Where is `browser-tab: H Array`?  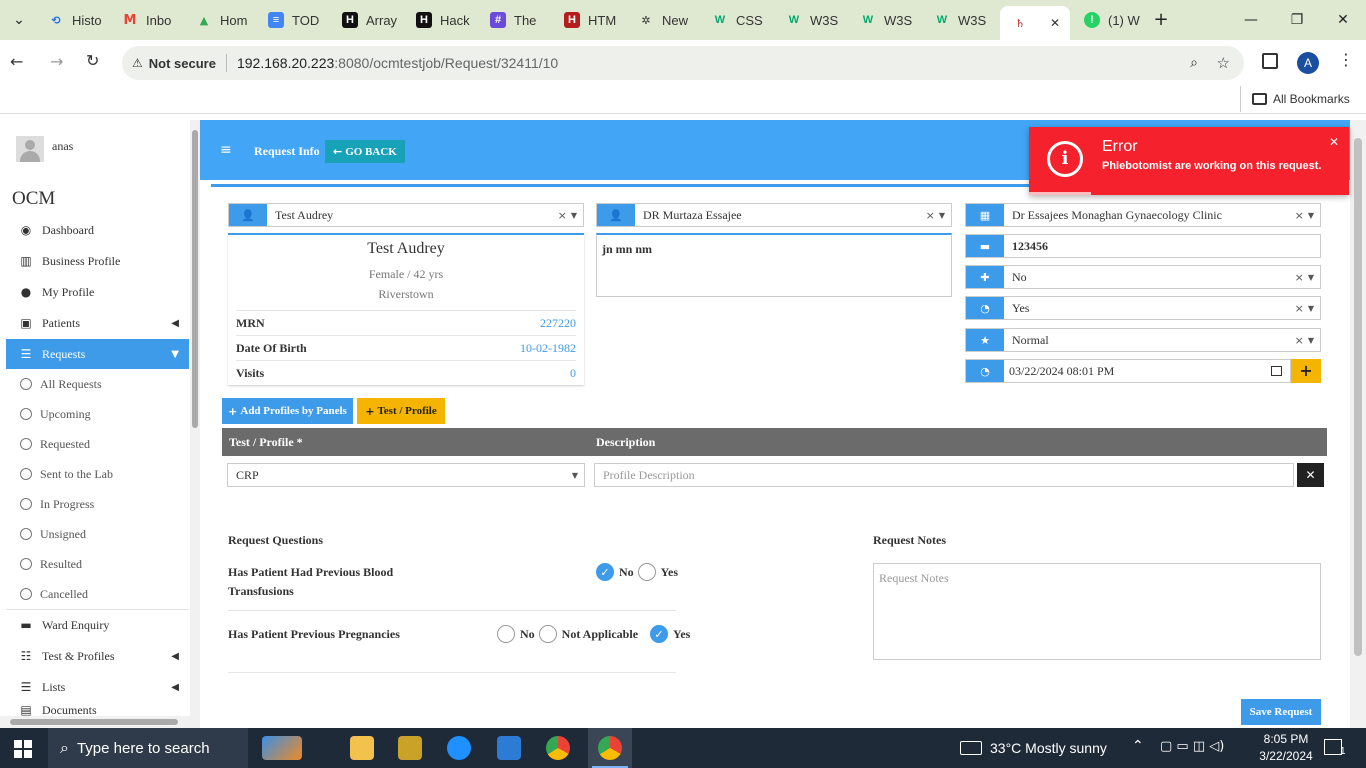 browser-tab: H Array is located at coordinates (366, 20).